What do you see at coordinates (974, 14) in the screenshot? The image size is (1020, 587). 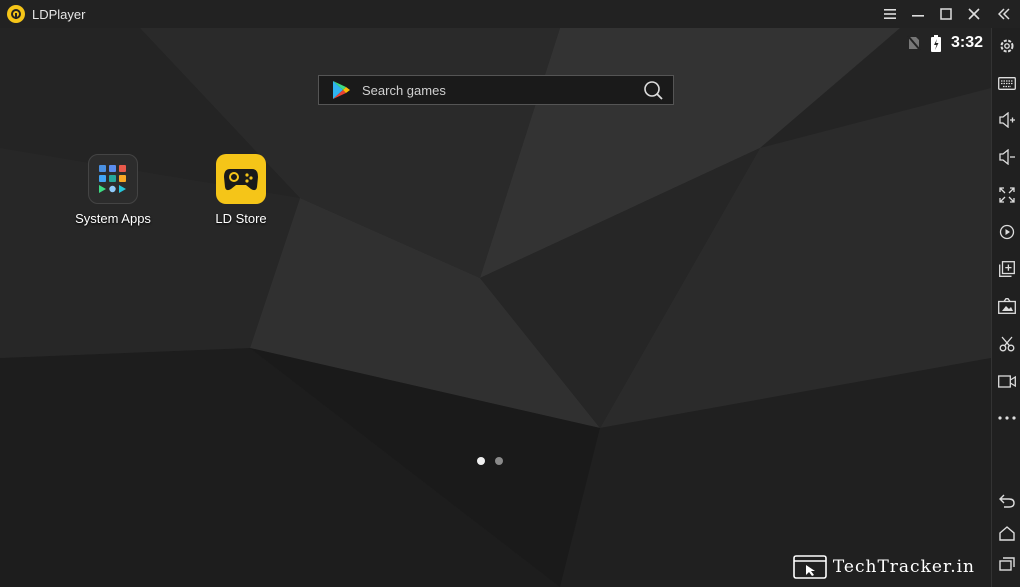 I see `close-icon` at bounding box center [974, 14].